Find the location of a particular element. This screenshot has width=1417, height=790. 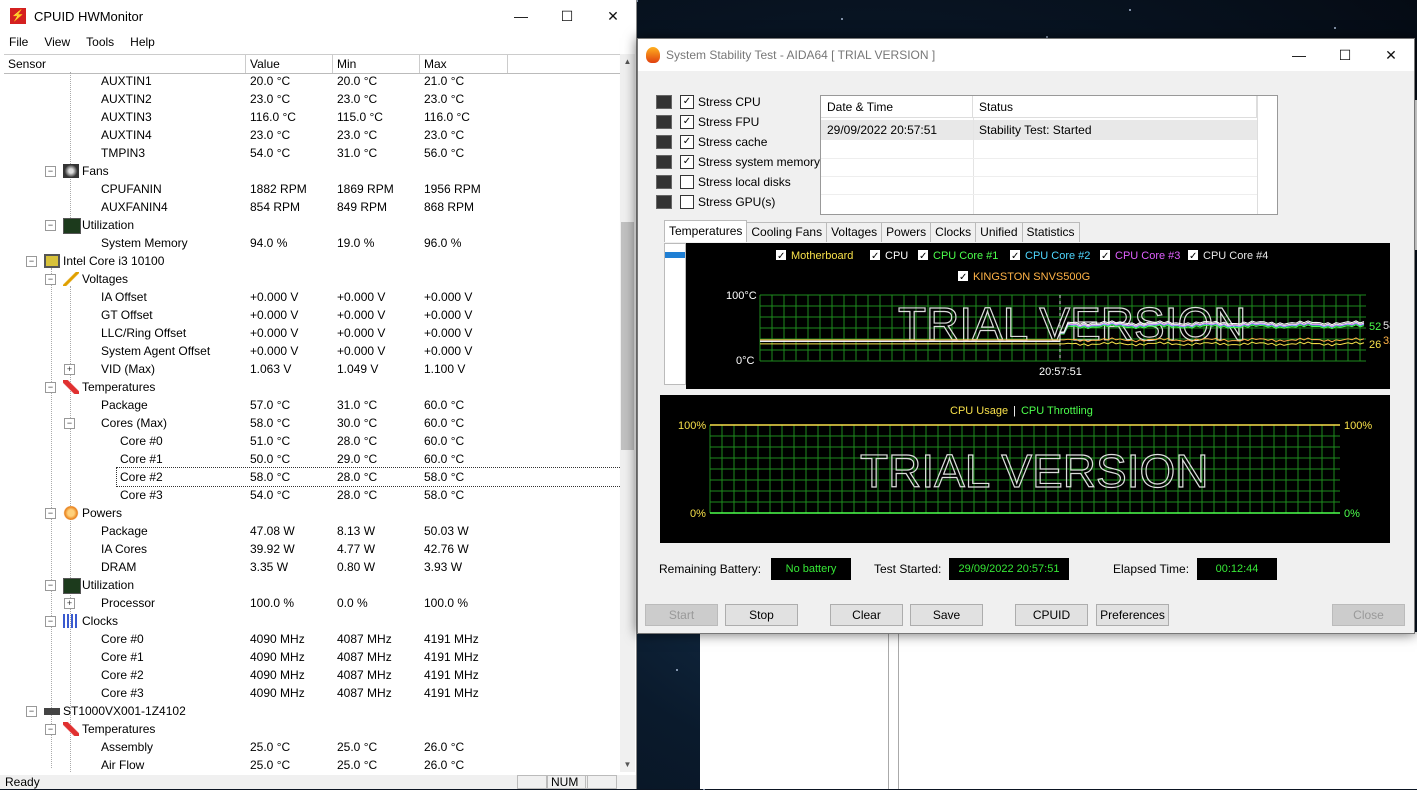

cpuid-button: CPUID is located at coordinates (1051, 615).